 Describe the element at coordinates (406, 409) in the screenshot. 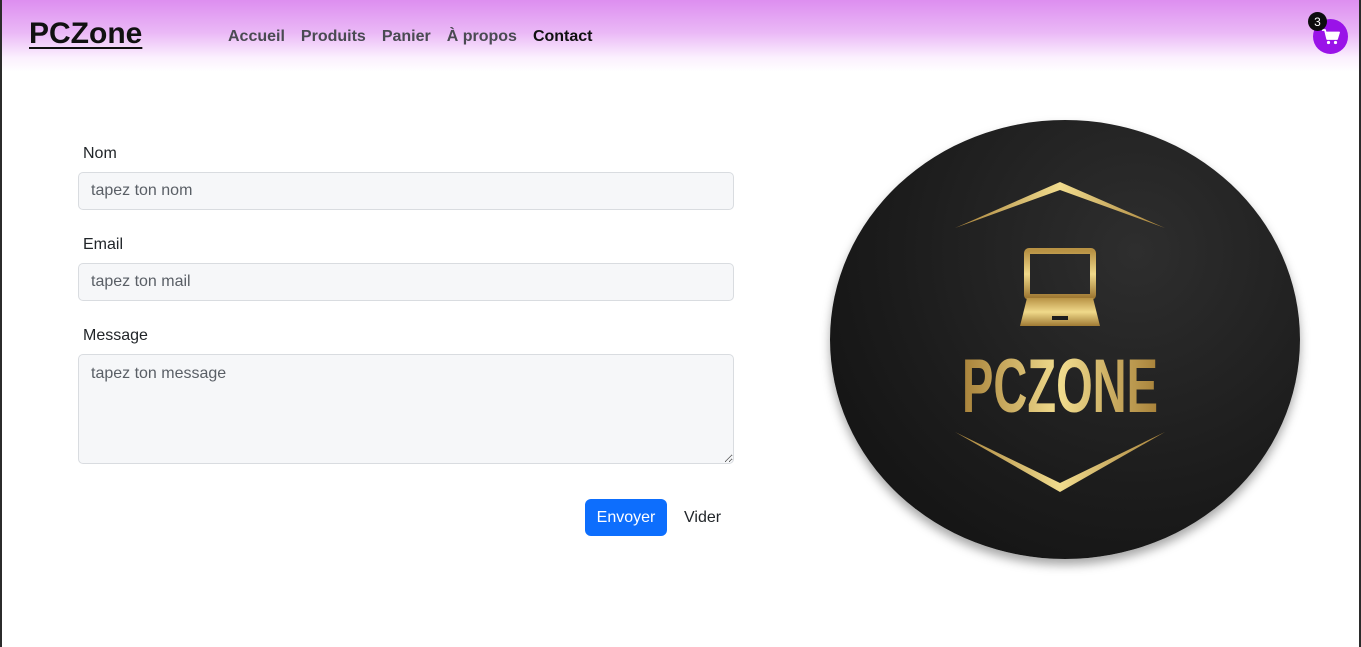

I see `message-textarea` at that location.